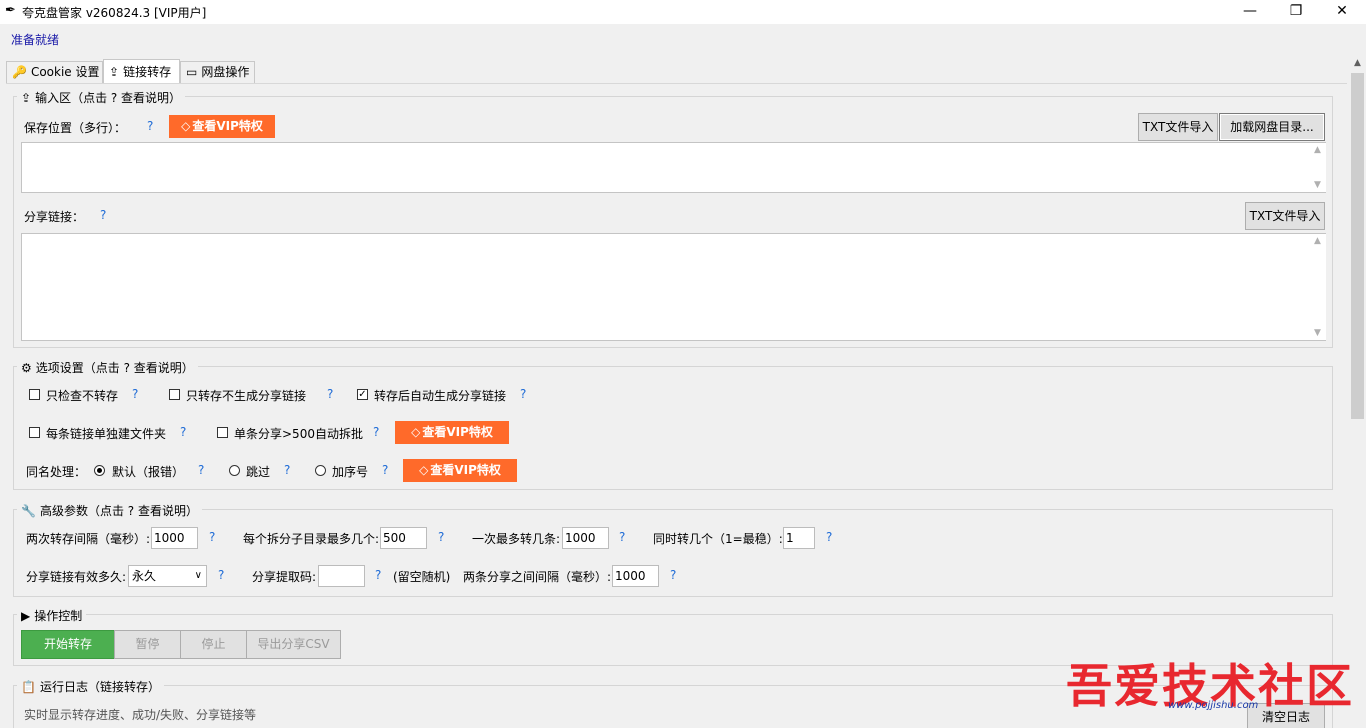 This screenshot has width=1366, height=728. I want to click on legend-text: 高级参数（点击 ? 查看说明）, so click(118, 511).